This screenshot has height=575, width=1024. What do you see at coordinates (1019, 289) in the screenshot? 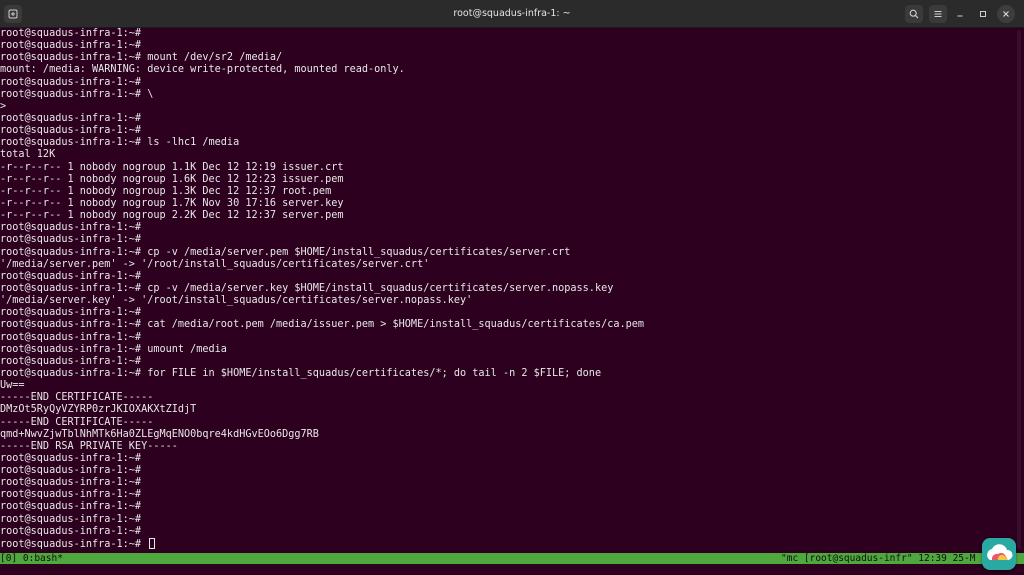
I see `scrollbar` at bounding box center [1019, 289].